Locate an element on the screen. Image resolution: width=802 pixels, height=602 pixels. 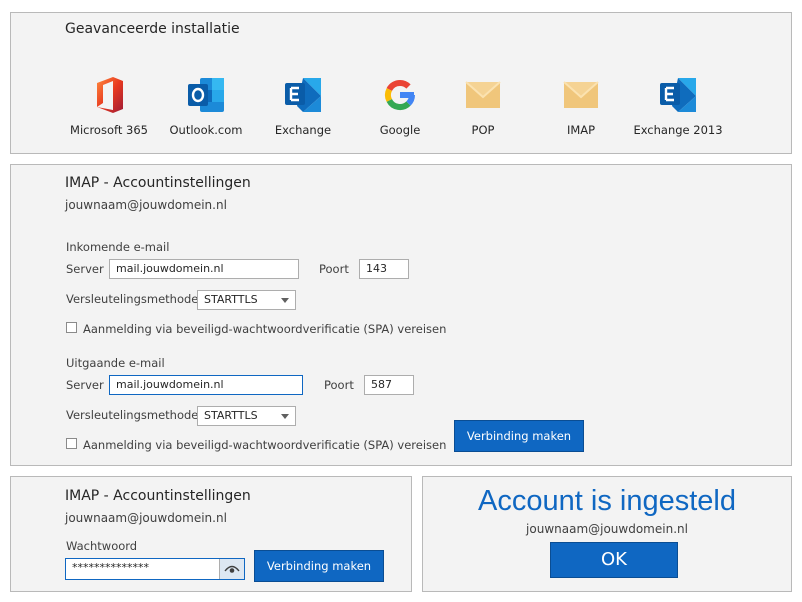
provider-microsoft-365: Microsoft 365 is located at coordinates (109, 104).